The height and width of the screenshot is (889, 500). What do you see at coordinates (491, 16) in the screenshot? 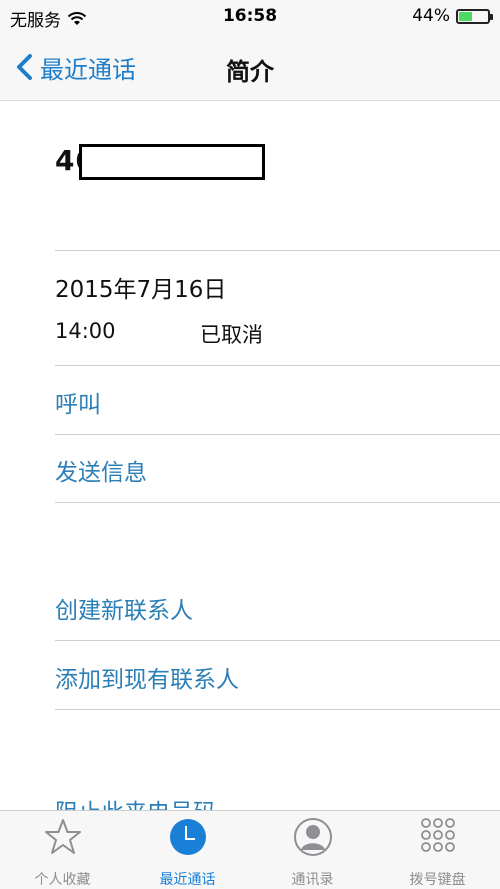
I see `battery-cap` at bounding box center [491, 16].